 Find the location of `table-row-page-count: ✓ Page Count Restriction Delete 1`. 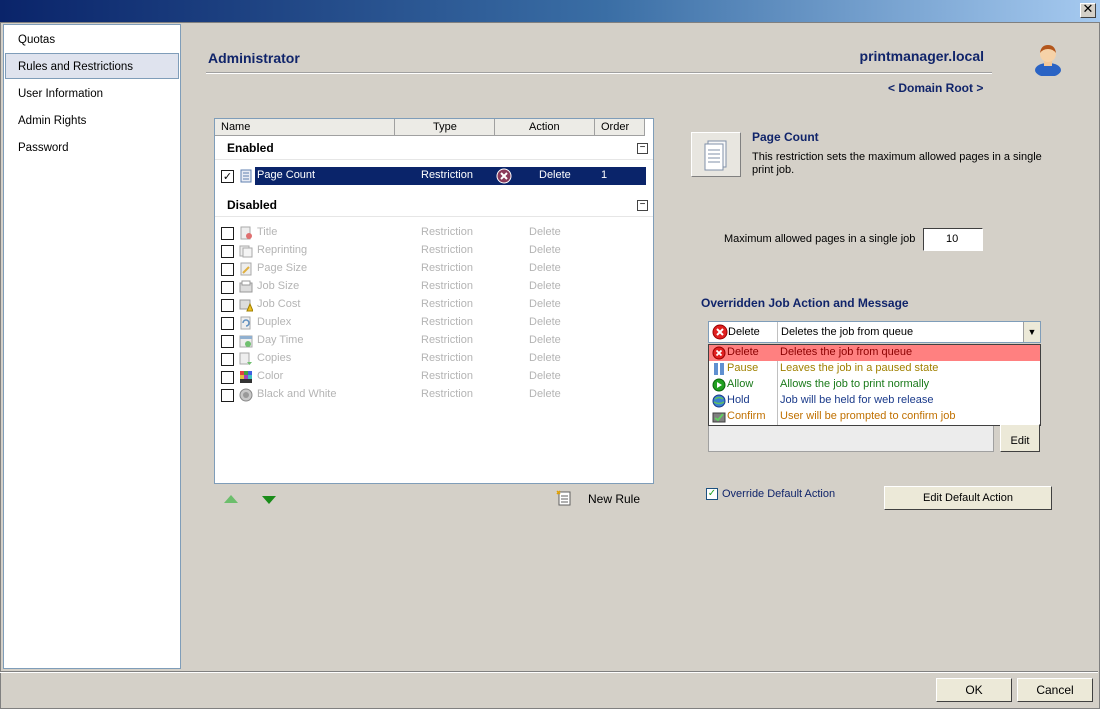

table-row-page-count: ✓ Page Count Restriction Delete 1 is located at coordinates (434, 176).